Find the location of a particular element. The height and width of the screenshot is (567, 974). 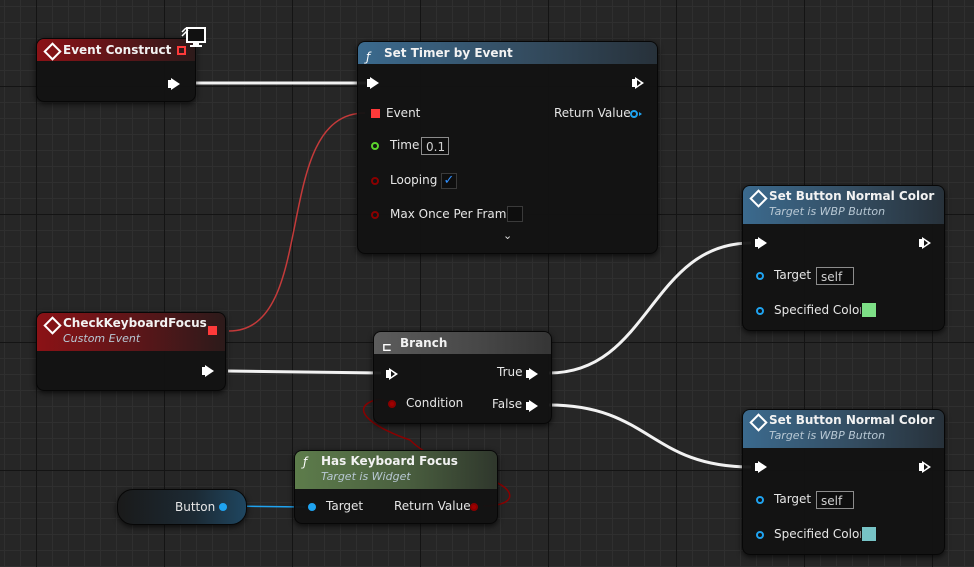

check-focus-title: CheckKeyboardFocus is located at coordinates (135, 323).